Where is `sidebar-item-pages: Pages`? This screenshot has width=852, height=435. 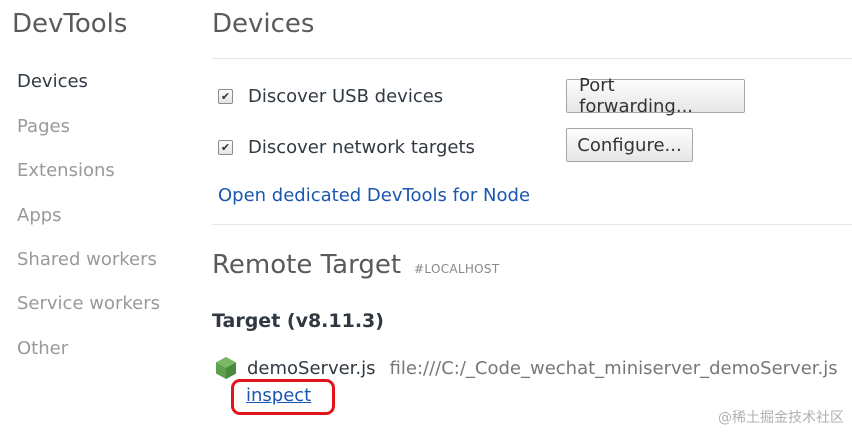
sidebar-item-pages: Pages is located at coordinates (43, 126).